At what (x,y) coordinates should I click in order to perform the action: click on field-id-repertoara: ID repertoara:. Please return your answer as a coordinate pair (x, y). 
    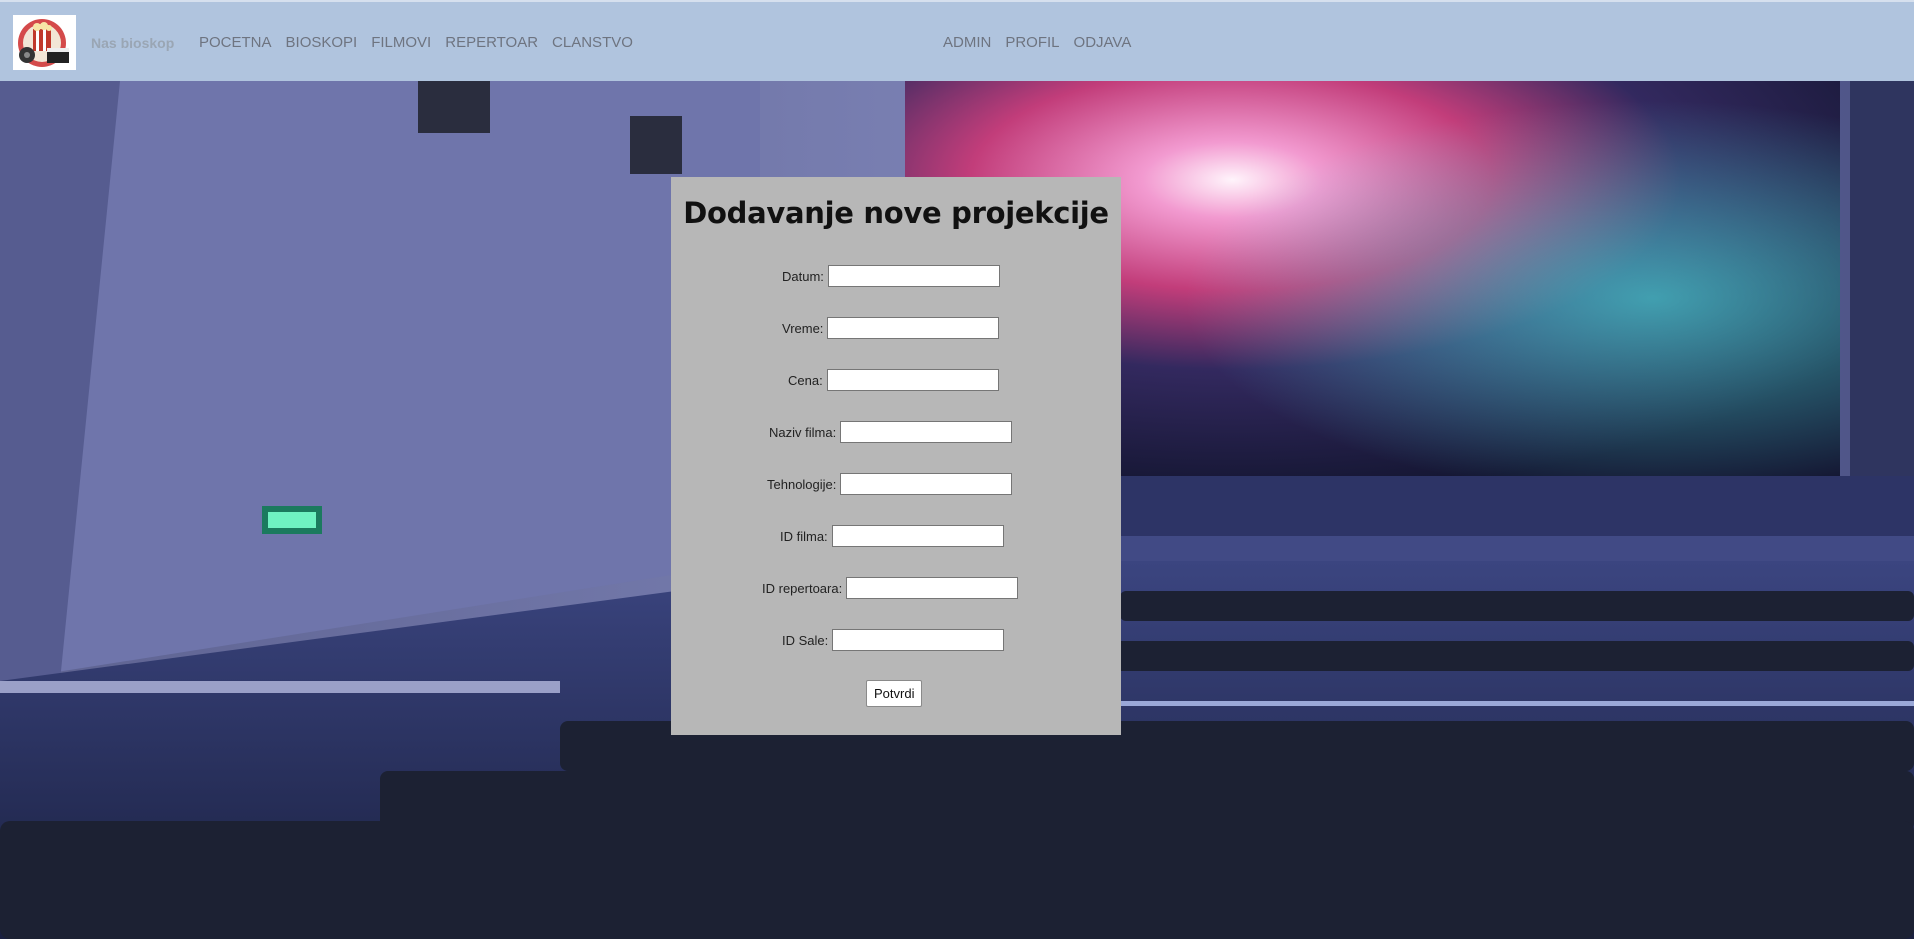
    Looking at the image, I should click on (890, 588).